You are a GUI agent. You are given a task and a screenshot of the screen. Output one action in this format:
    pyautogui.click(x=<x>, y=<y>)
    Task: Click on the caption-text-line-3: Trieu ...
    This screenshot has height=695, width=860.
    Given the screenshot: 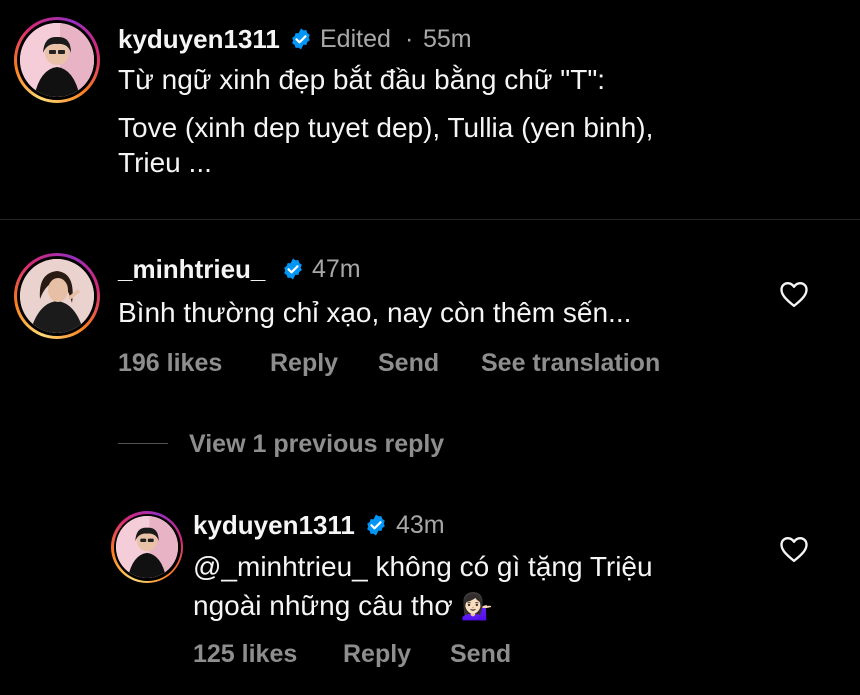 What is the action you would take?
    pyautogui.click(x=165, y=162)
    